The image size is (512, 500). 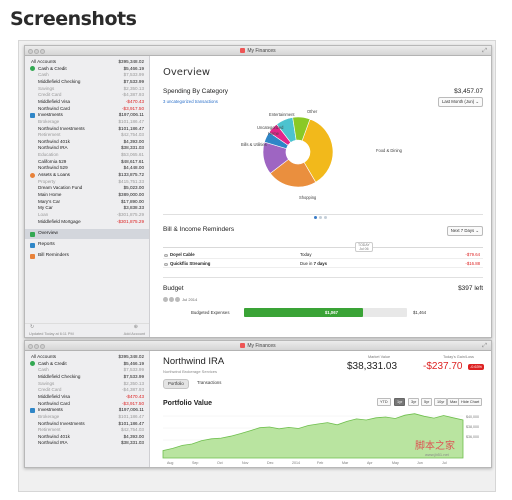 What do you see at coordinates (427, 402) in the screenshot?
I see `range-5yr: 5yr` at bounding box center [427, 402].